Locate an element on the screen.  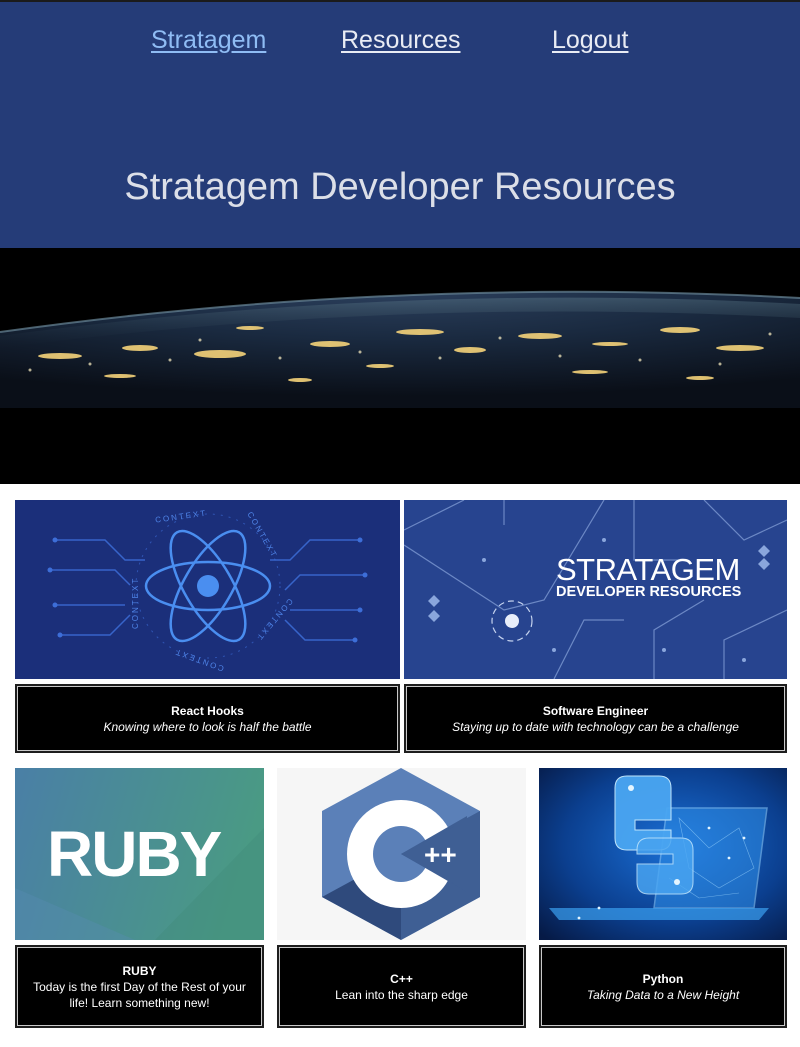
card-caption-python: Python Taking Data to a New Height is located at coordinates (663, 986).